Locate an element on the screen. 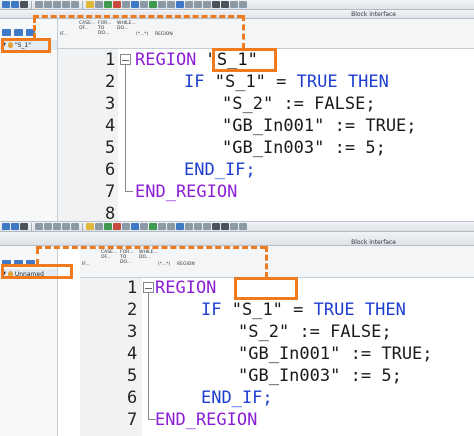  nav-collapse-icon is located at coordinates (18, 32).